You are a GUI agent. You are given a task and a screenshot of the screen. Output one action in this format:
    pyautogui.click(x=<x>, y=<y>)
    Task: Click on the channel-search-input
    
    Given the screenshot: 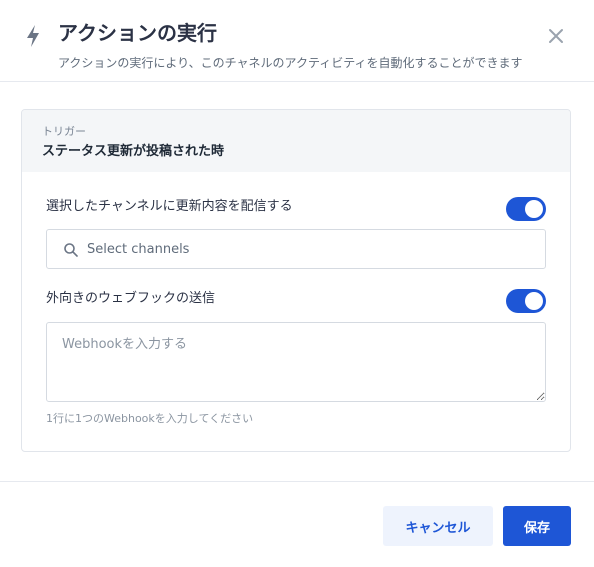 What is the action you would take?
    pyautogui.click(x=307, y=249)
    